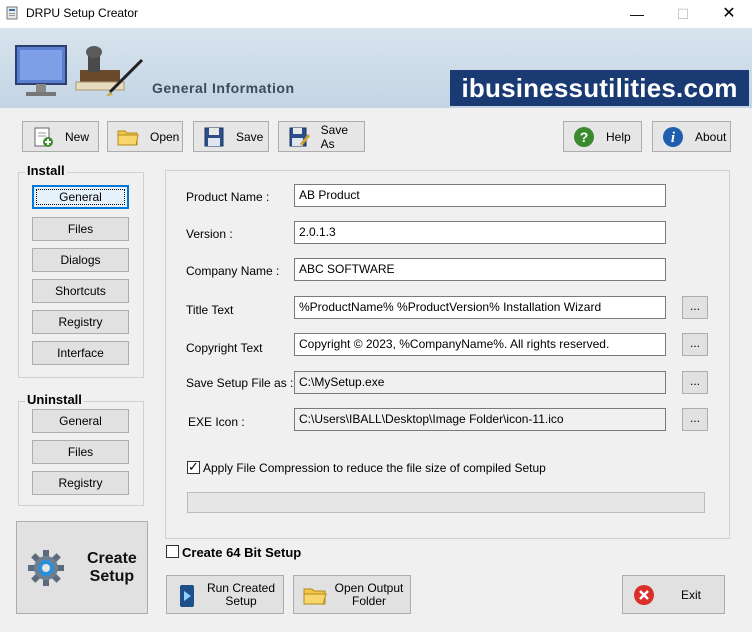  I want to click on new-file-icon, so click(43, 137).